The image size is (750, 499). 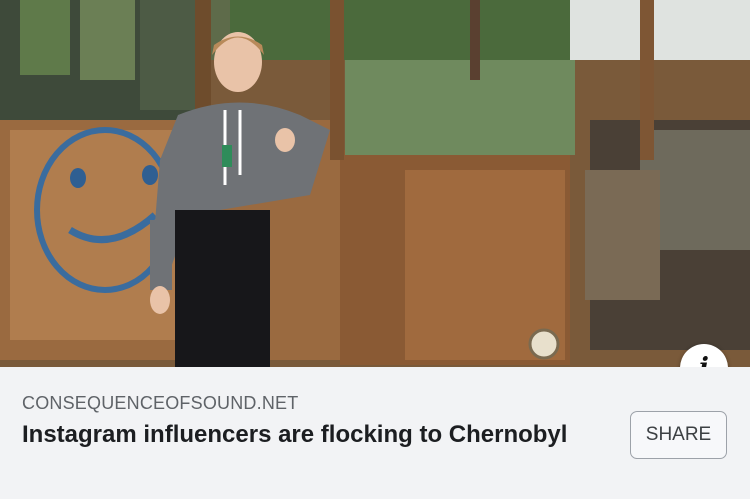 I want to click on info-icon: i, so click(x=704, y=361).